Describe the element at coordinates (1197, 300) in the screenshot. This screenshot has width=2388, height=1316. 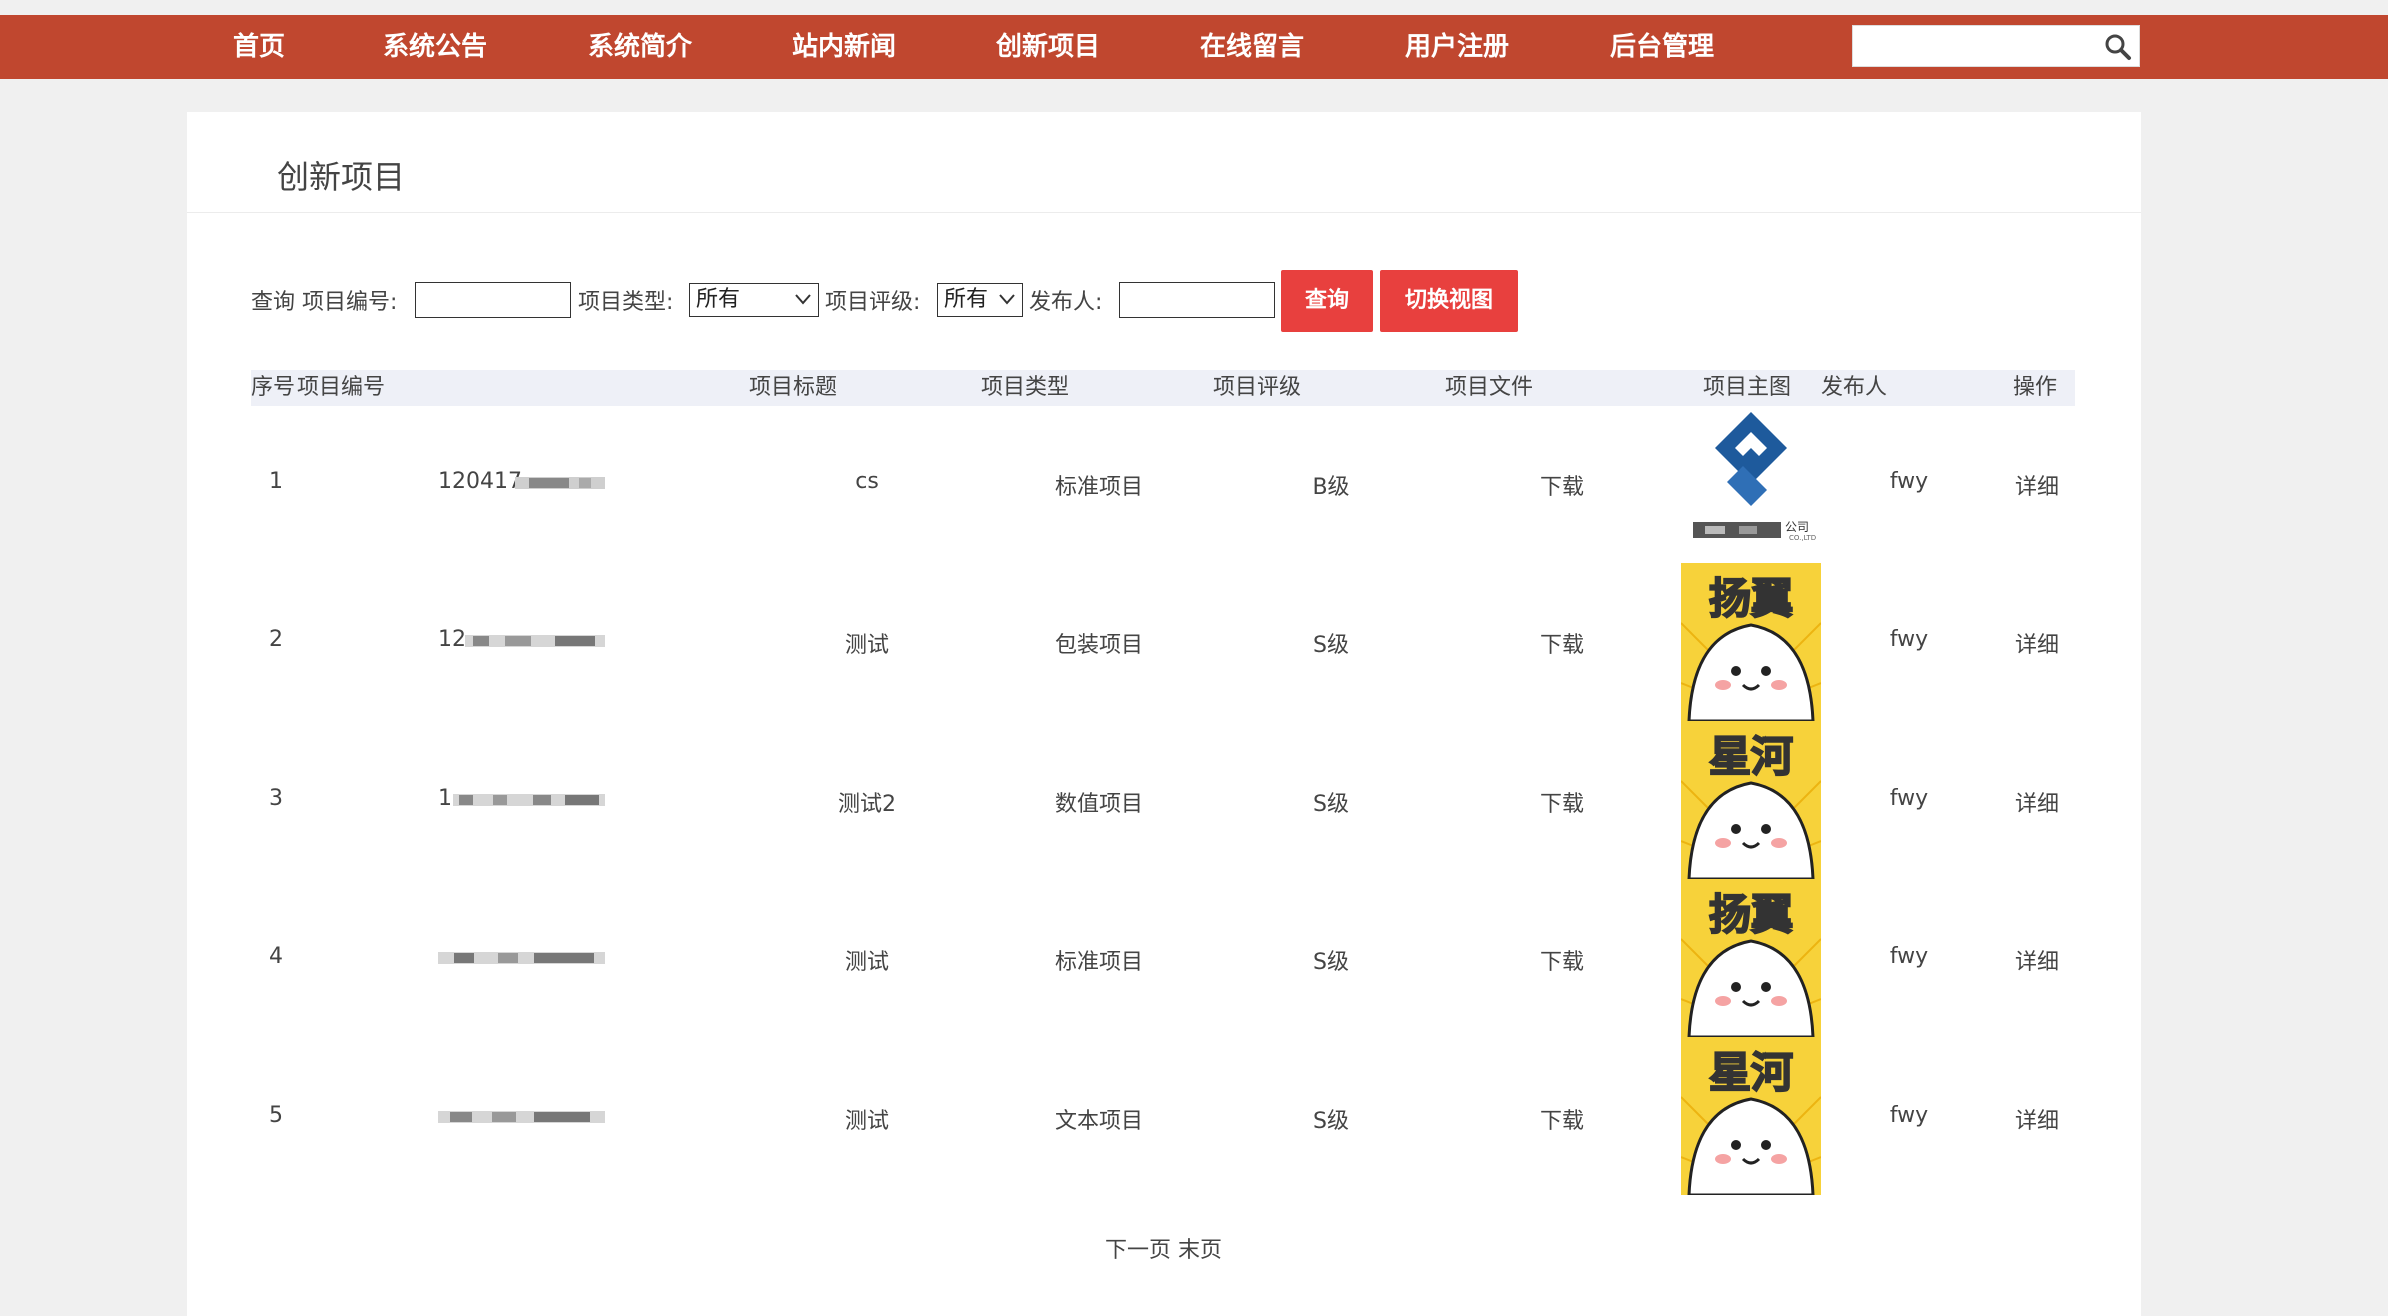
I see `publisher-input` at that location.